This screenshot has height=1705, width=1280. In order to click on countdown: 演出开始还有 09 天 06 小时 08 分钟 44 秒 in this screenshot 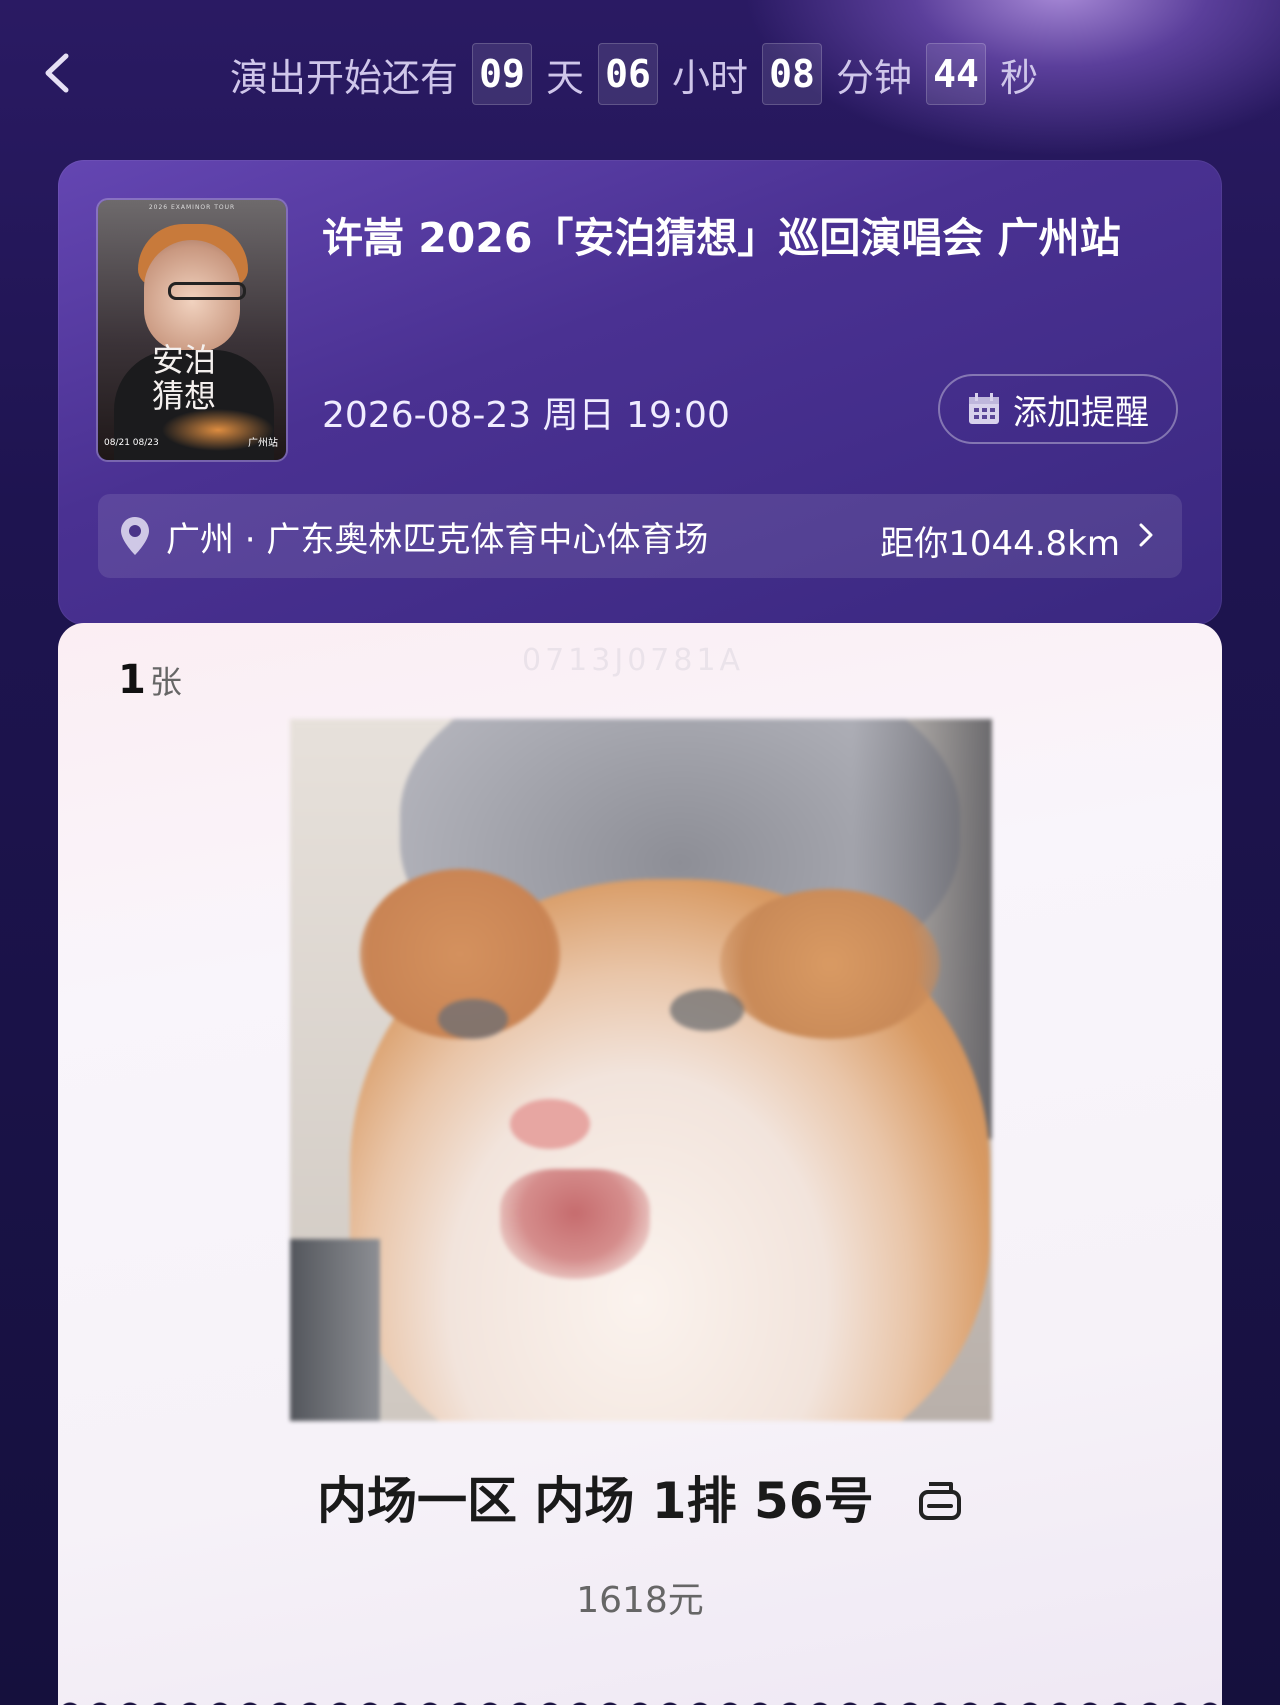, I will do `click(641, 74)`.